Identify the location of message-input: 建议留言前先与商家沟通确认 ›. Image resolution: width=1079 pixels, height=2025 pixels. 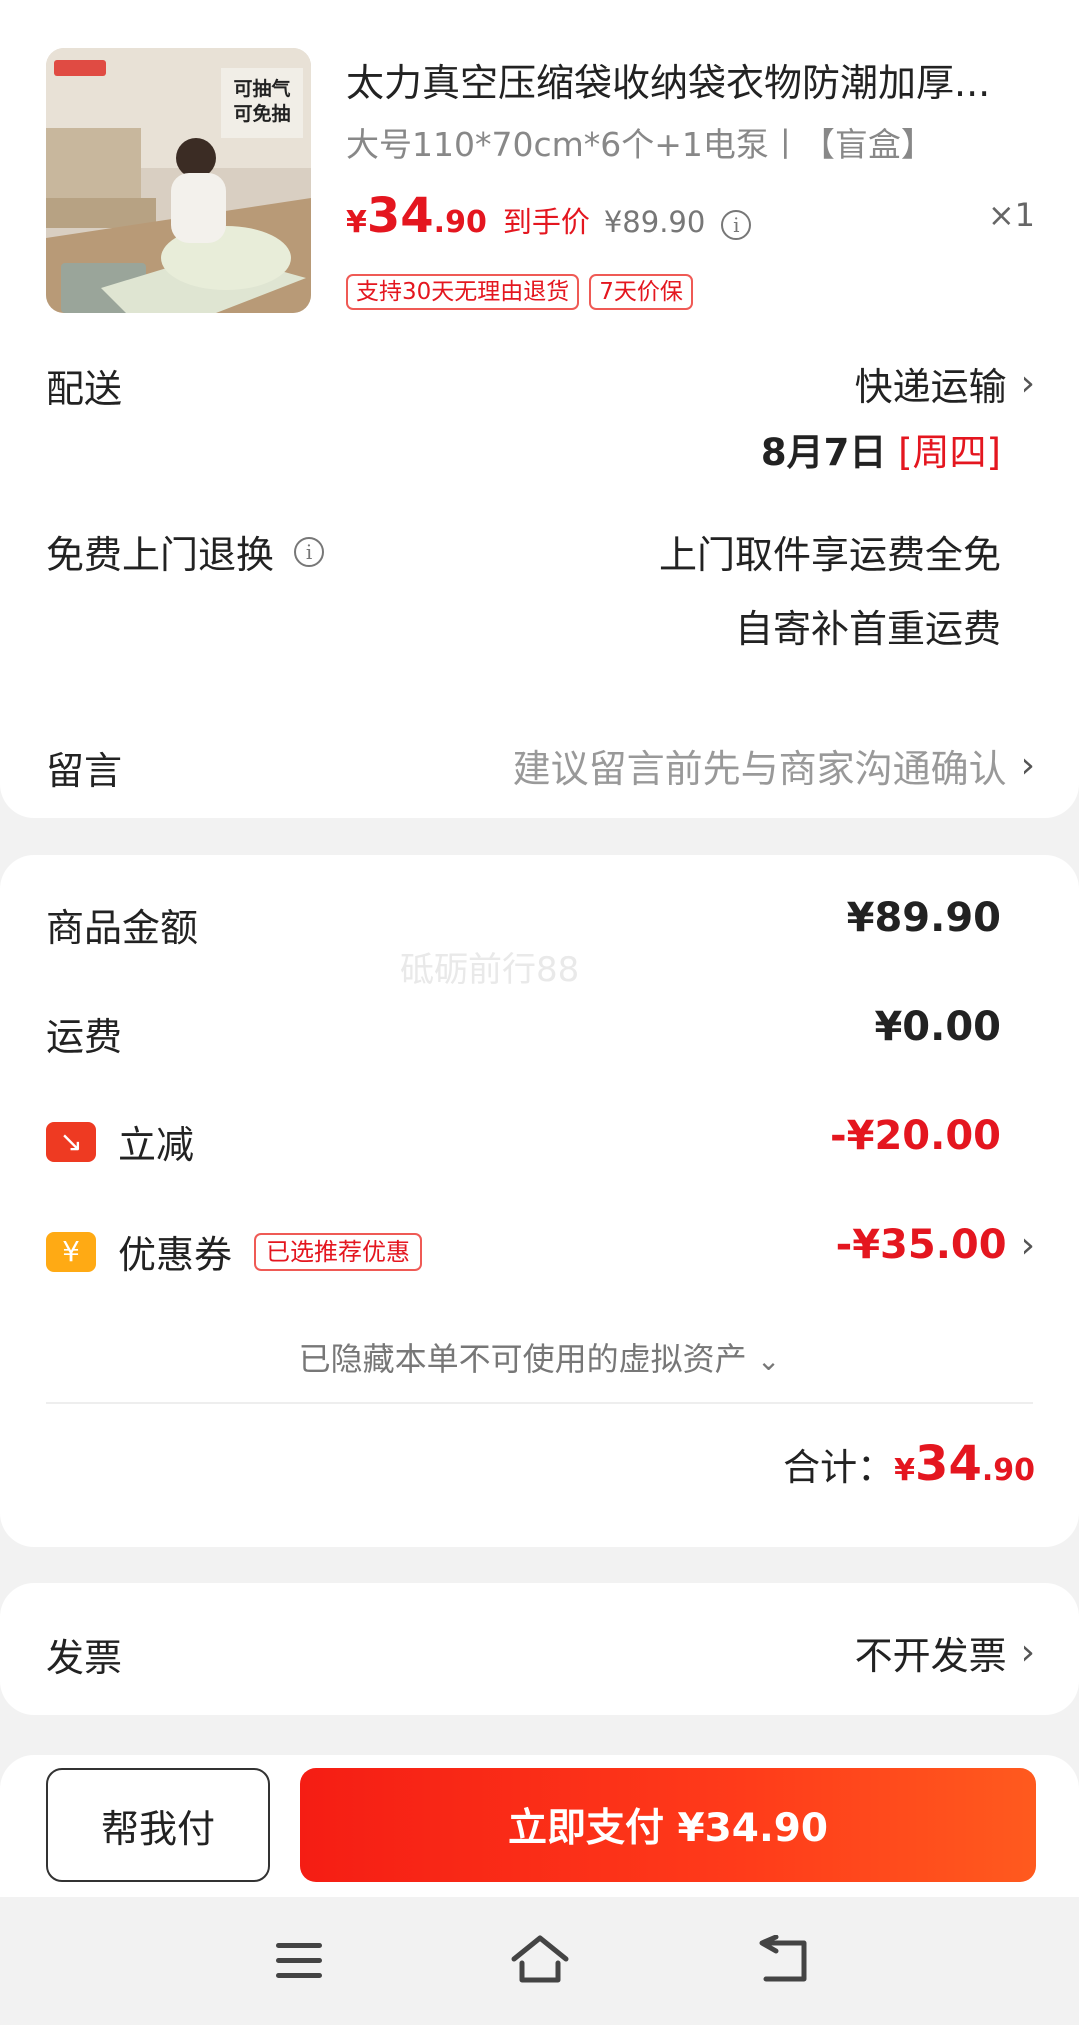
(774, 765).